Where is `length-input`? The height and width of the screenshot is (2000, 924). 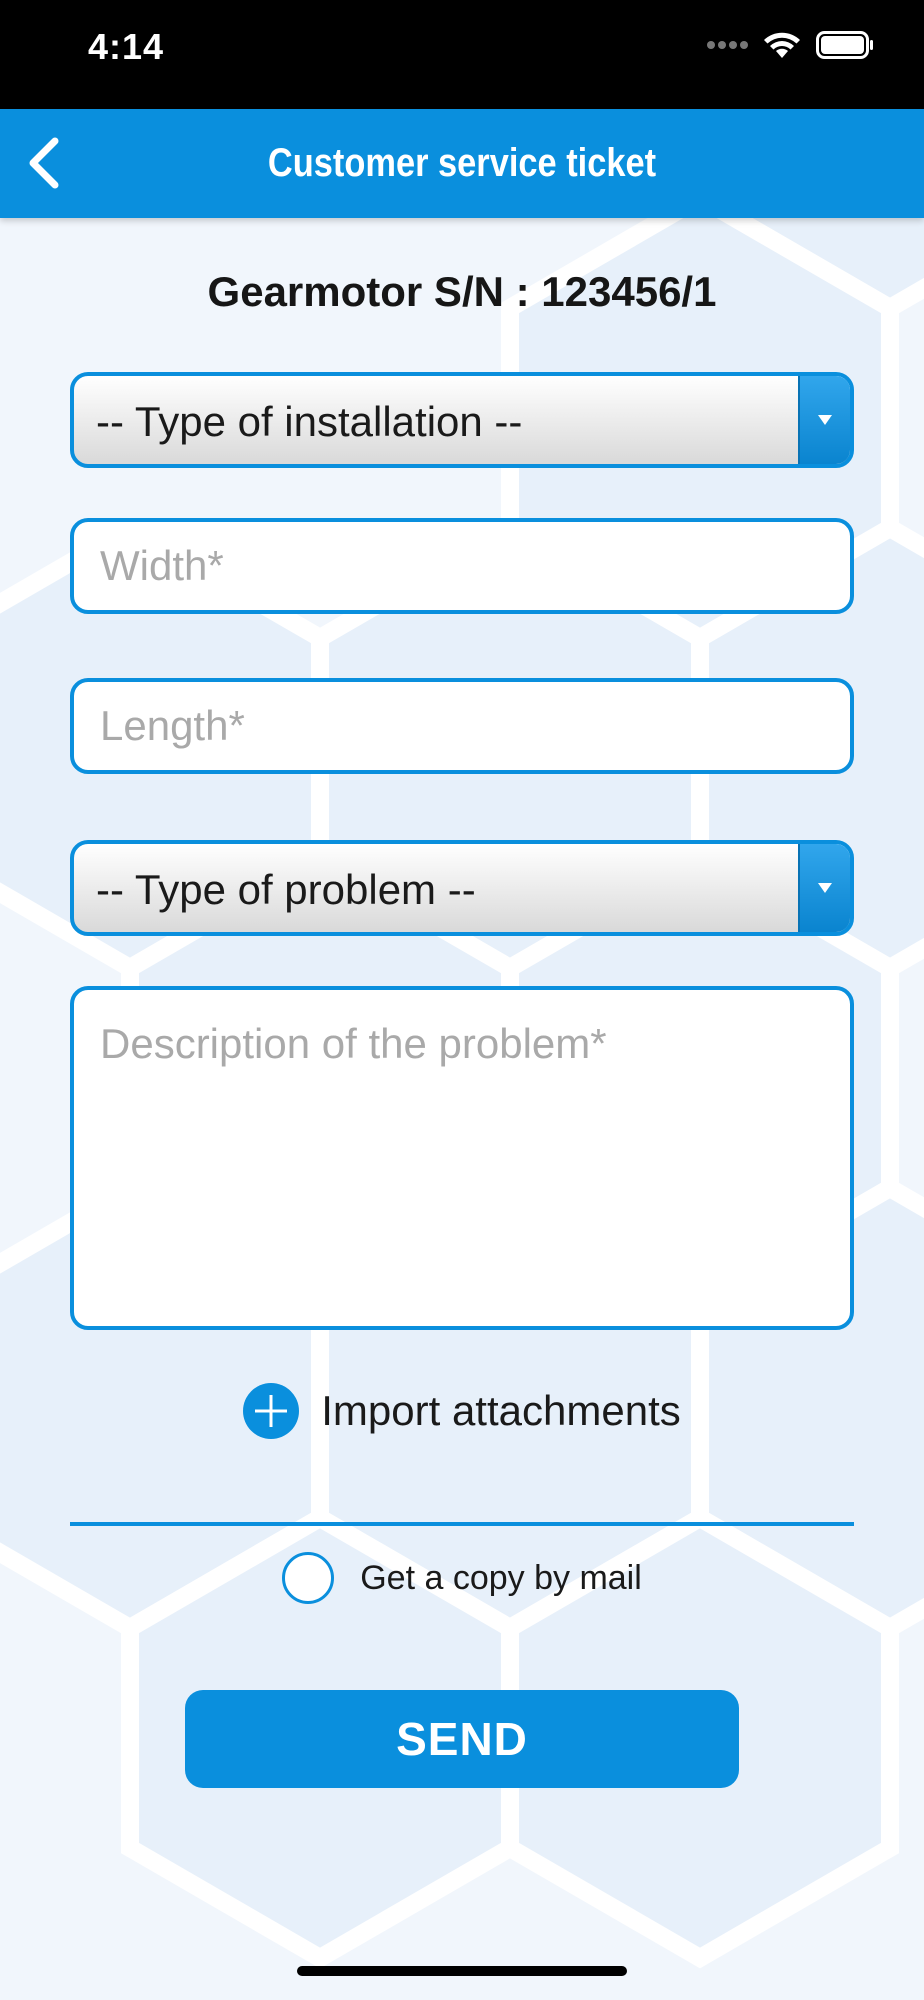
length-input is located at coordinates (462, 726).